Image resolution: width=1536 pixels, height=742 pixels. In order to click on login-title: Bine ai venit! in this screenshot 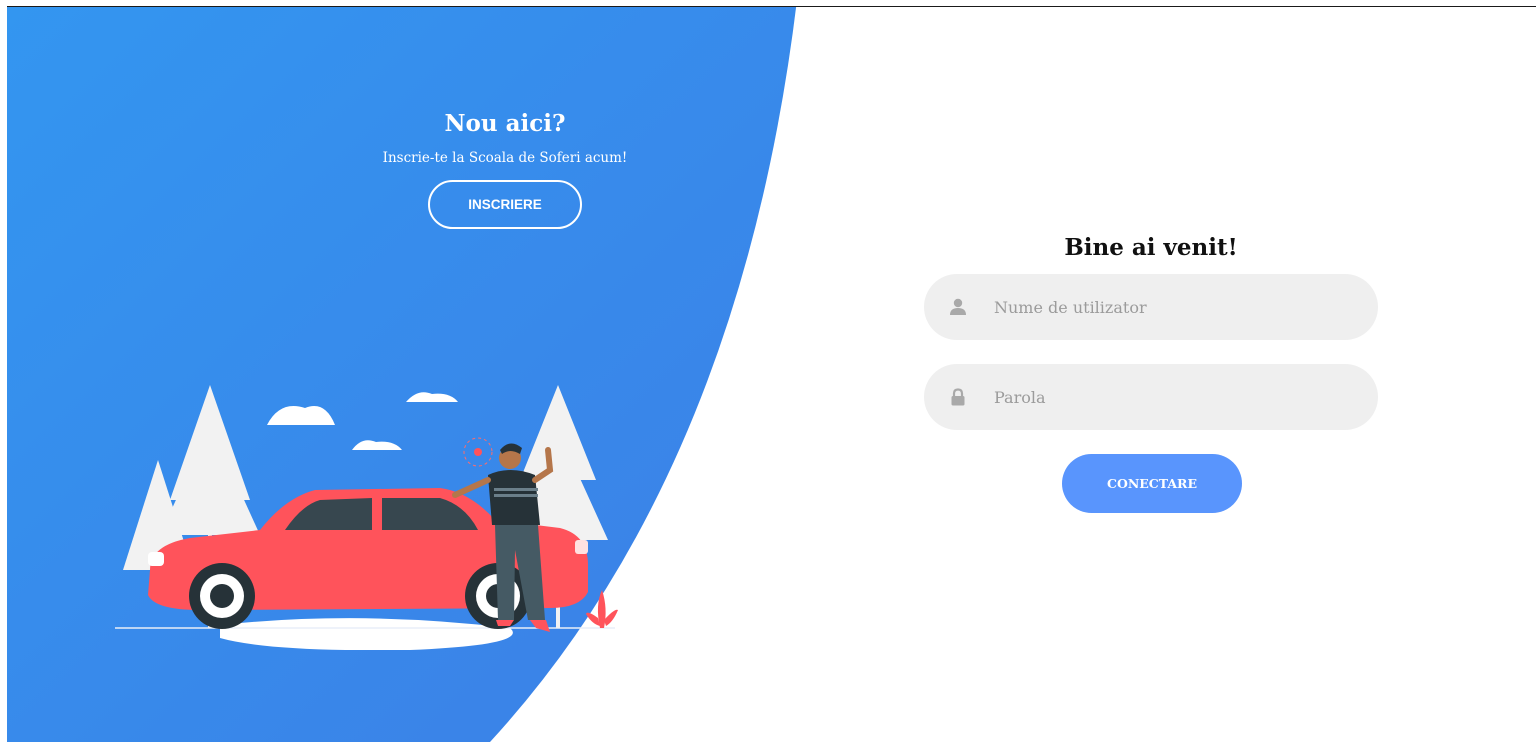, I will do `click(1151, 247)`.